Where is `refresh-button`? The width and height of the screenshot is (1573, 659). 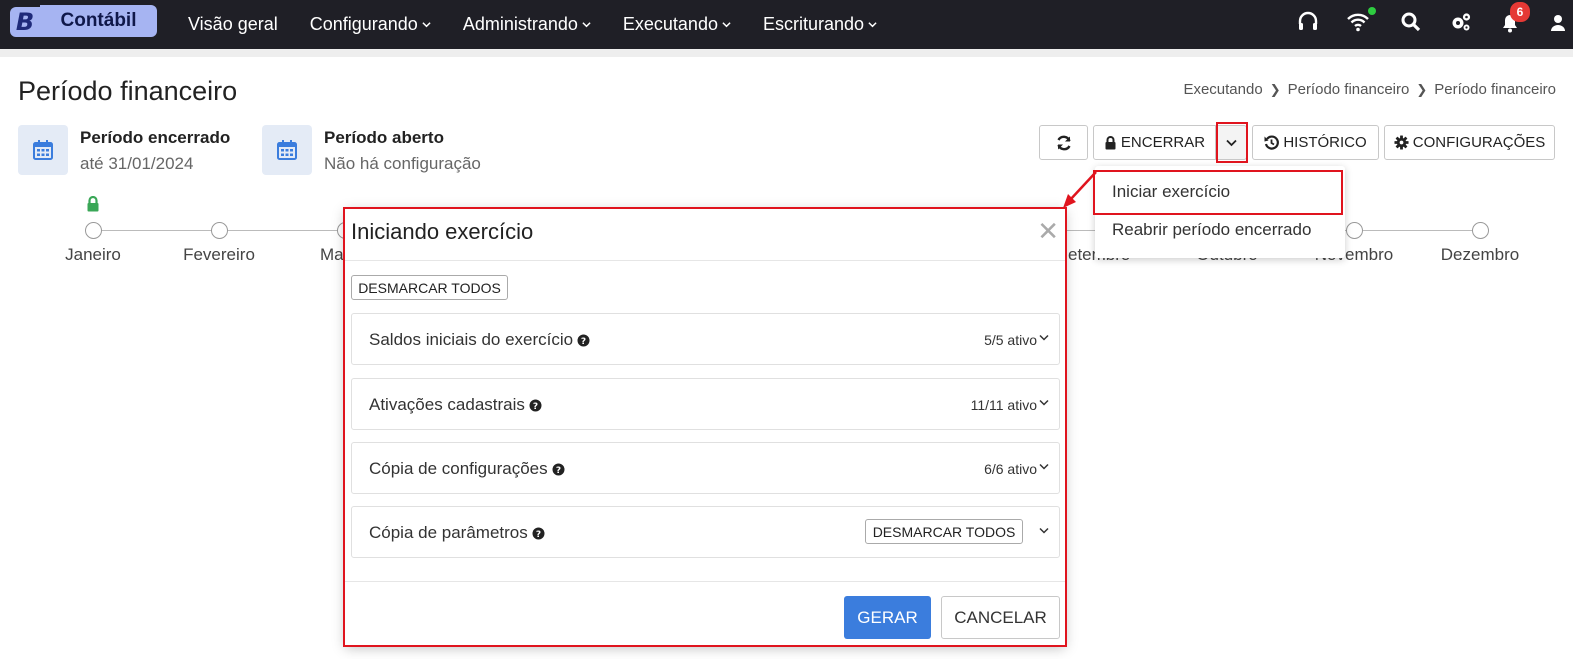 refresh-button is located at coordinates (1063, 142).